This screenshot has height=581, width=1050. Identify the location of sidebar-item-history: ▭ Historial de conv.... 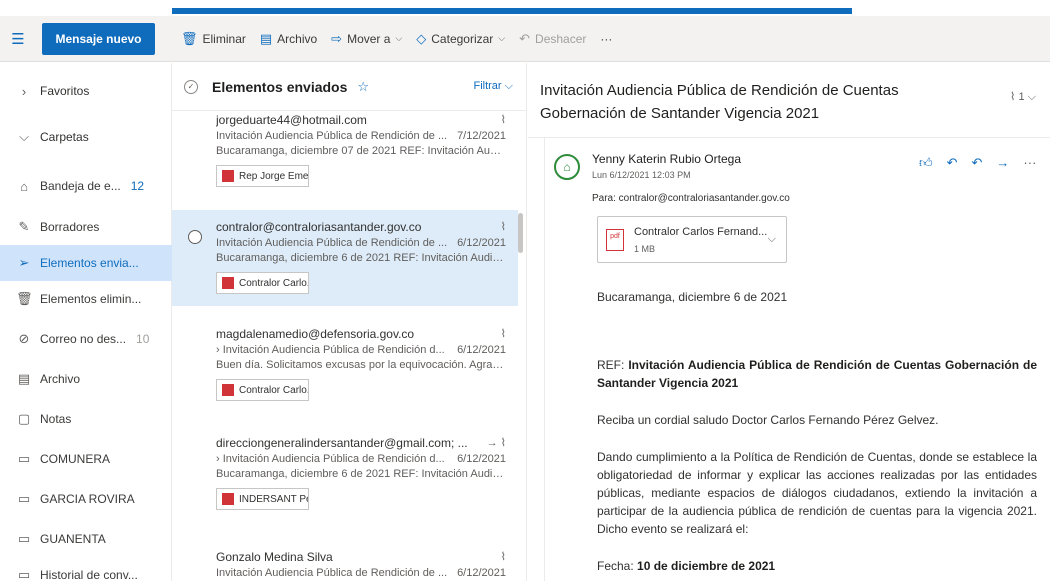
(86, 569).